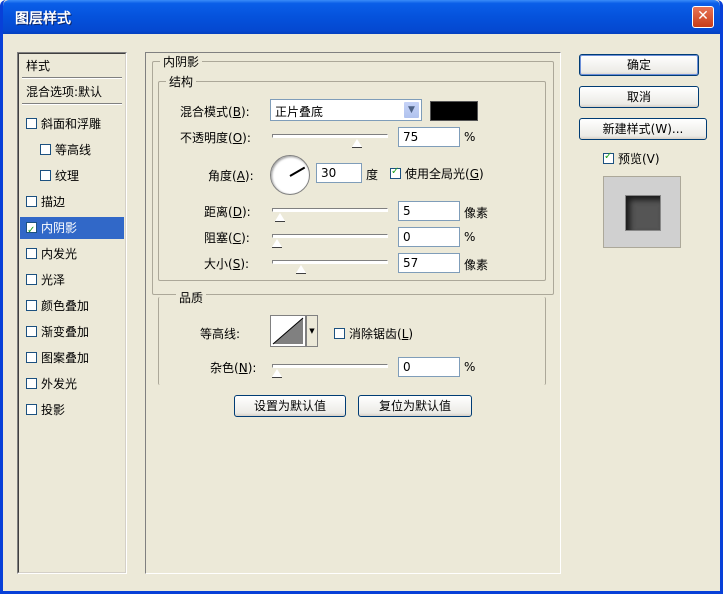  I want to click on style-item: 等高线, so click(72, 150).